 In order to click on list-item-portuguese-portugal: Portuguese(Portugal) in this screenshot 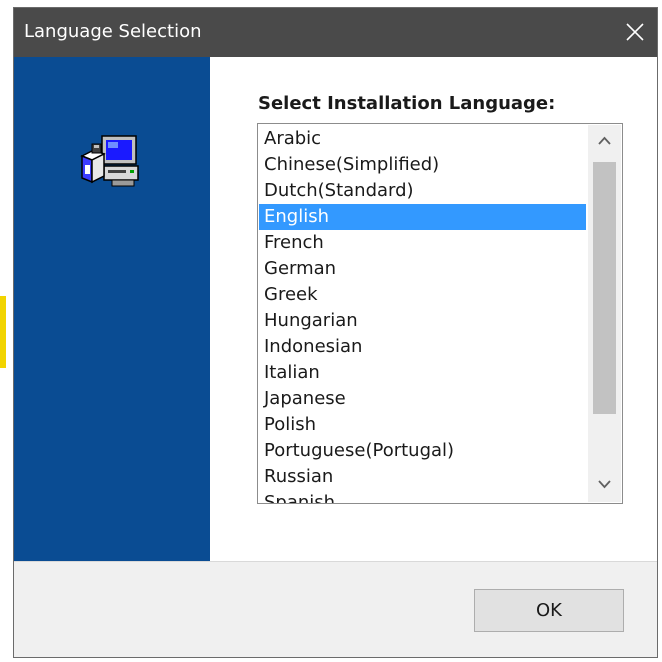, I will do `click(422, 451)`.